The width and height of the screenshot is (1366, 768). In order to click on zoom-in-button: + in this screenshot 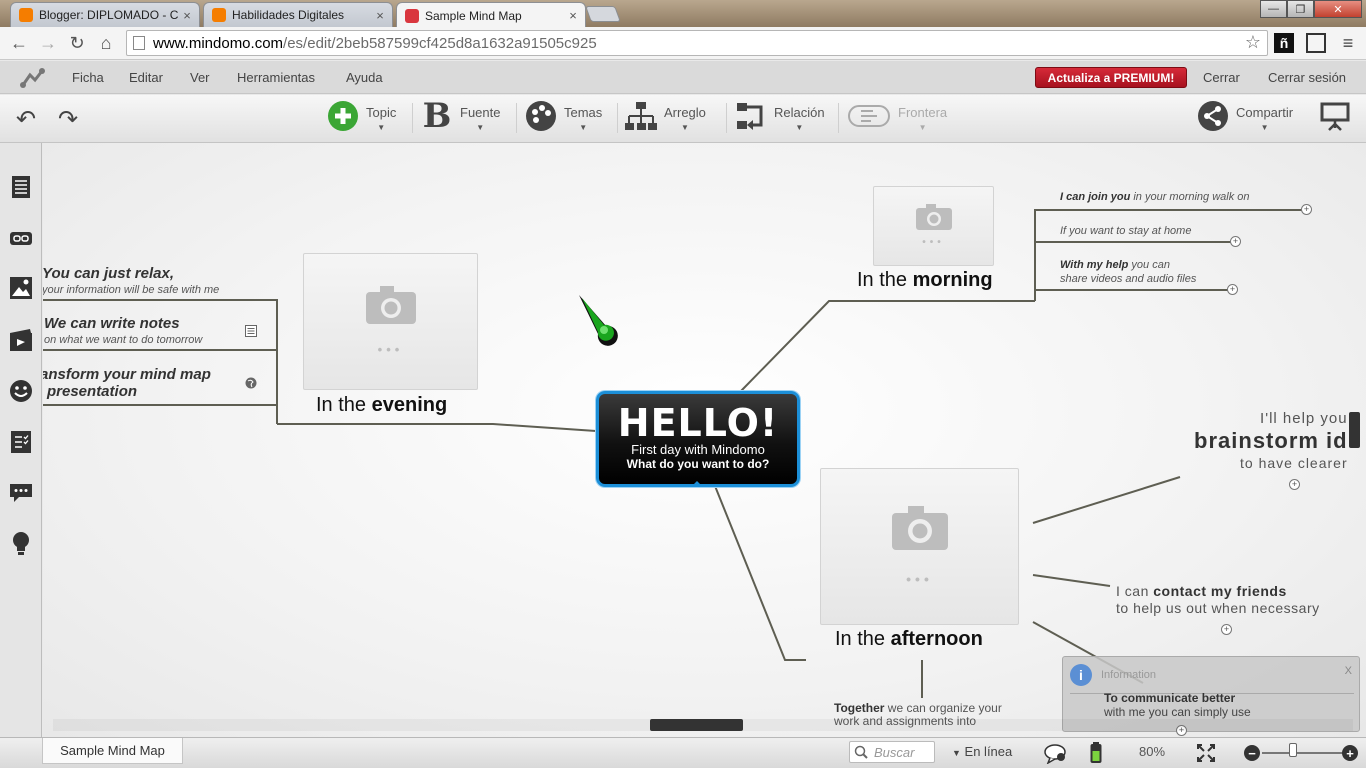, I will do `click(1350, 753)`.